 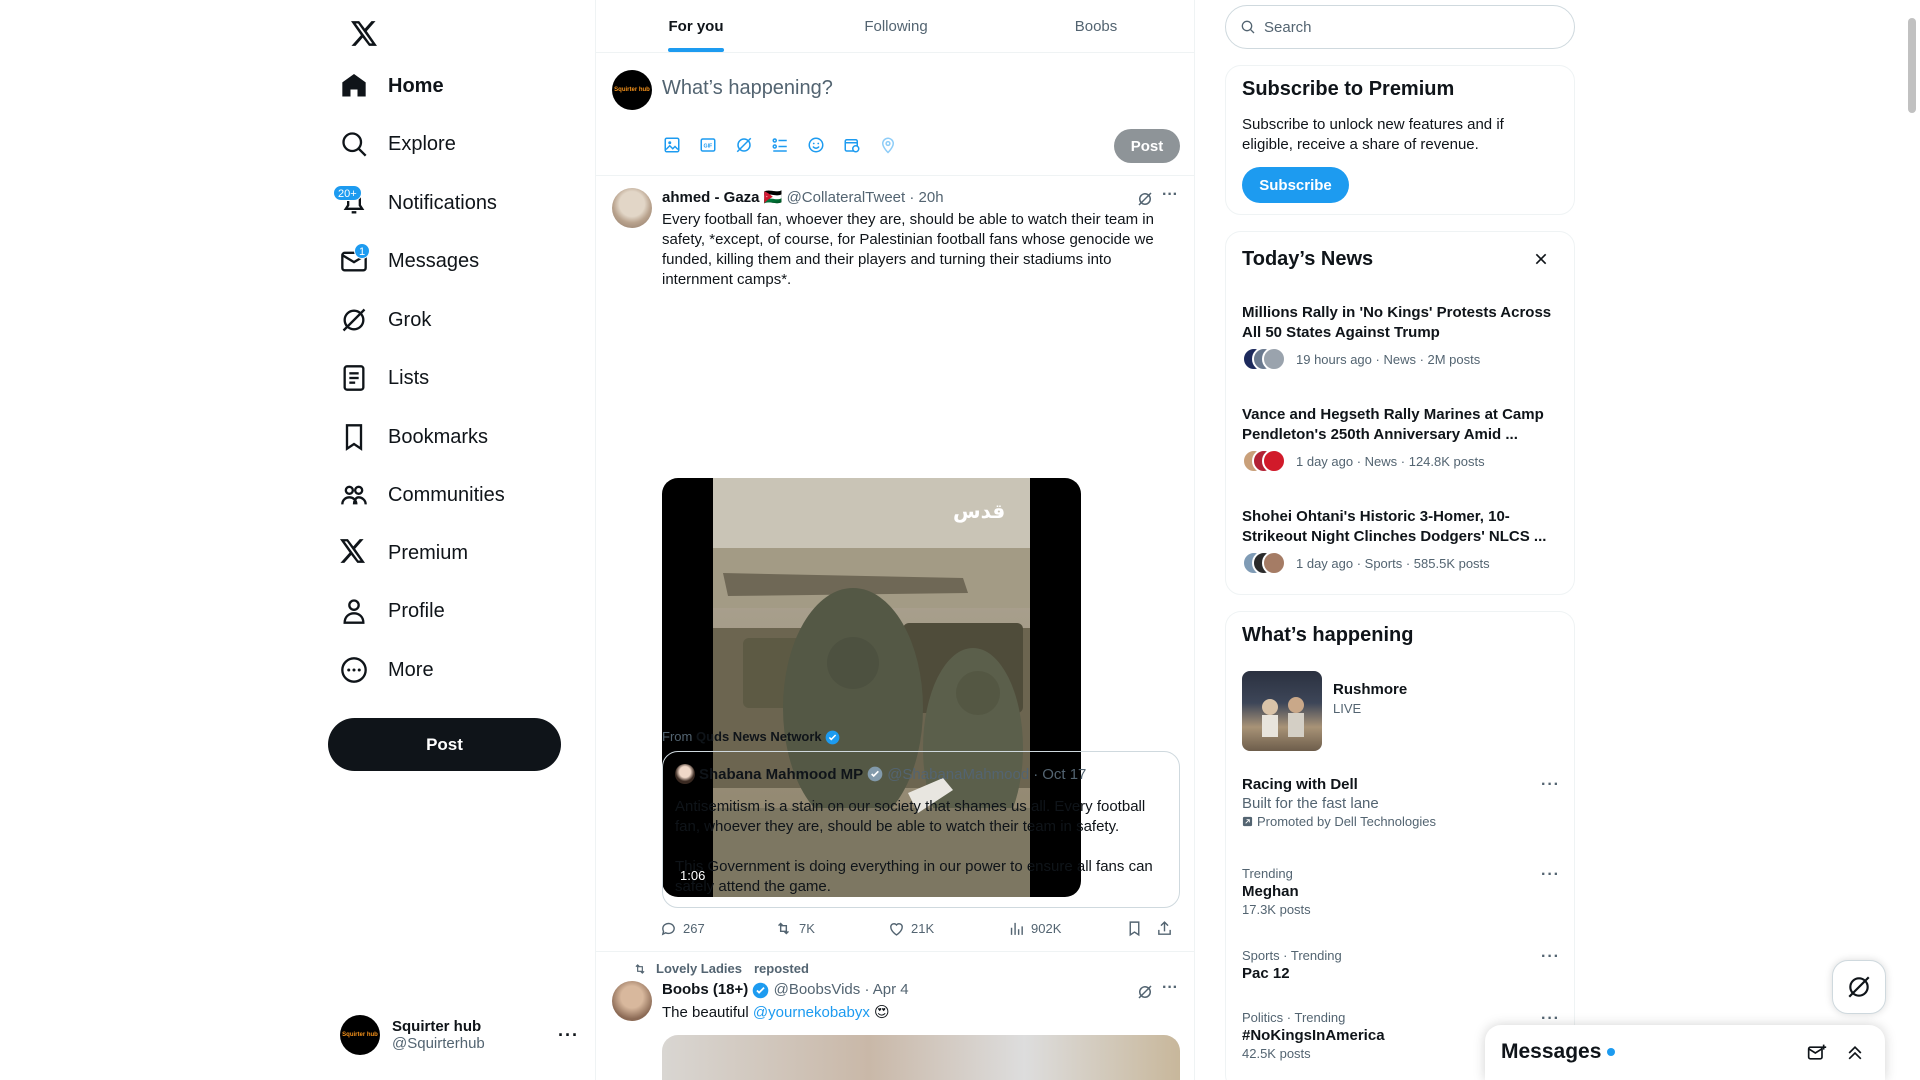 I want to click on quote-author-handle: @ShabanaMahmood, so click(x=958, y=774).